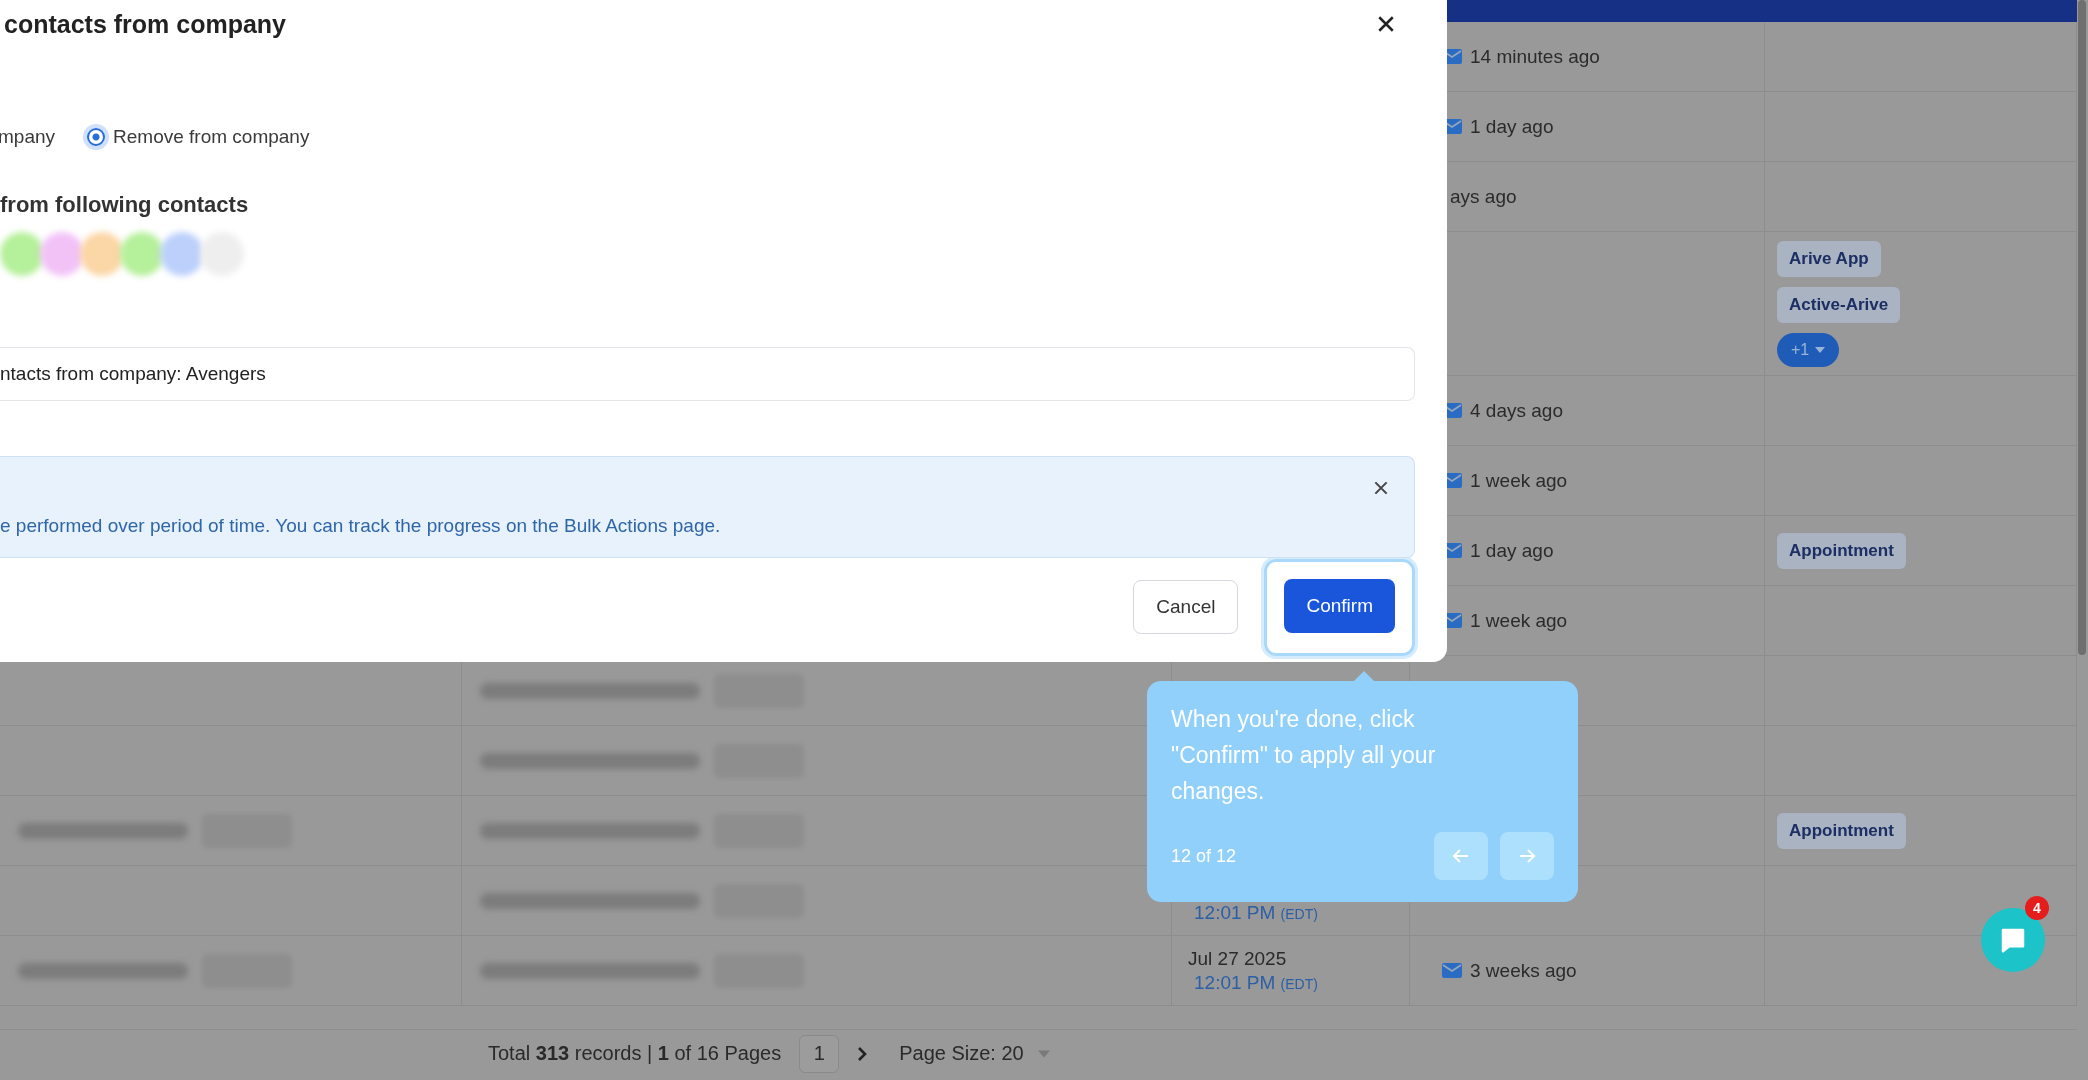  I want to click on confirm-button: Confirm, so click(1339, 605).